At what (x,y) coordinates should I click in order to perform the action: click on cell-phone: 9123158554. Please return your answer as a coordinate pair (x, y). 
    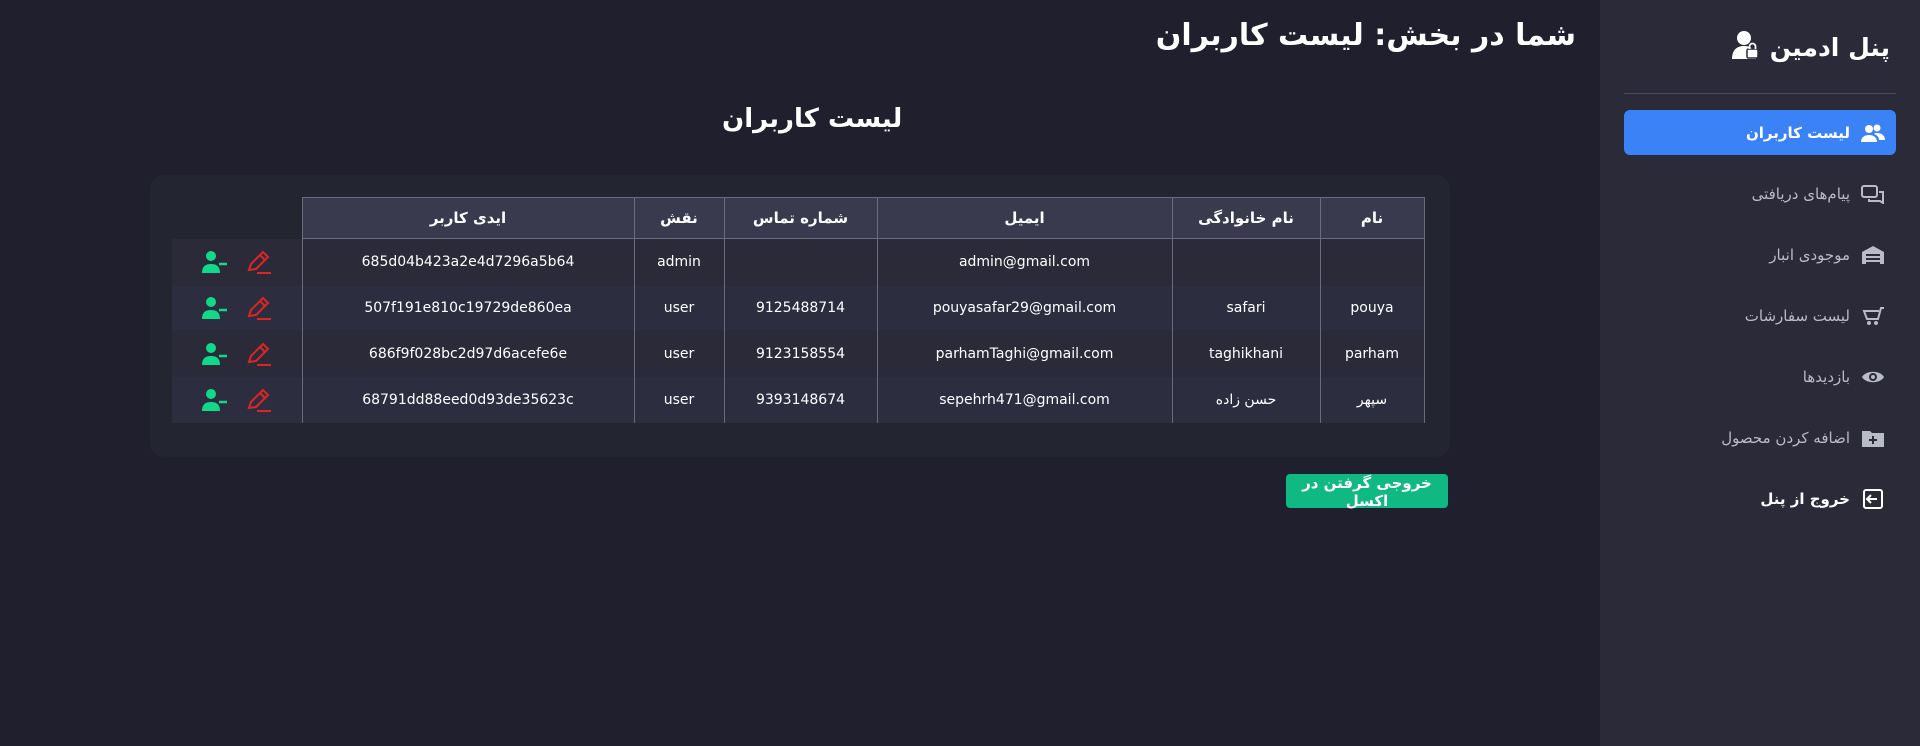
    Looking at the image, I should click on (800, 353).